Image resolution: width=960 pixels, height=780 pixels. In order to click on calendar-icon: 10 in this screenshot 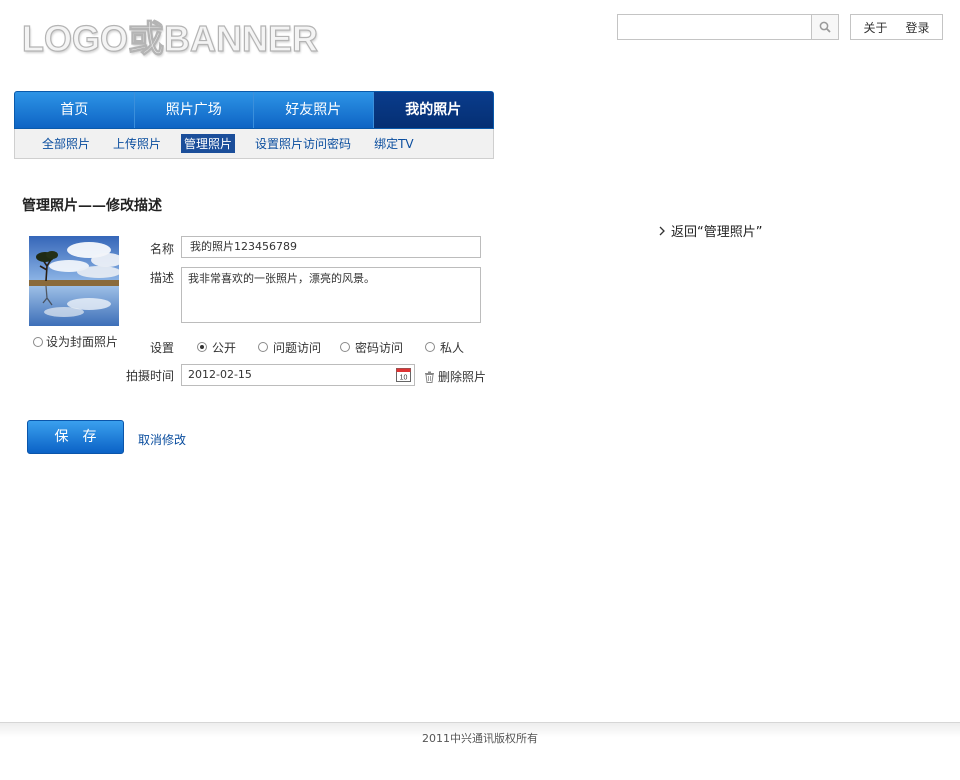, I will do `click(403, 375)`.